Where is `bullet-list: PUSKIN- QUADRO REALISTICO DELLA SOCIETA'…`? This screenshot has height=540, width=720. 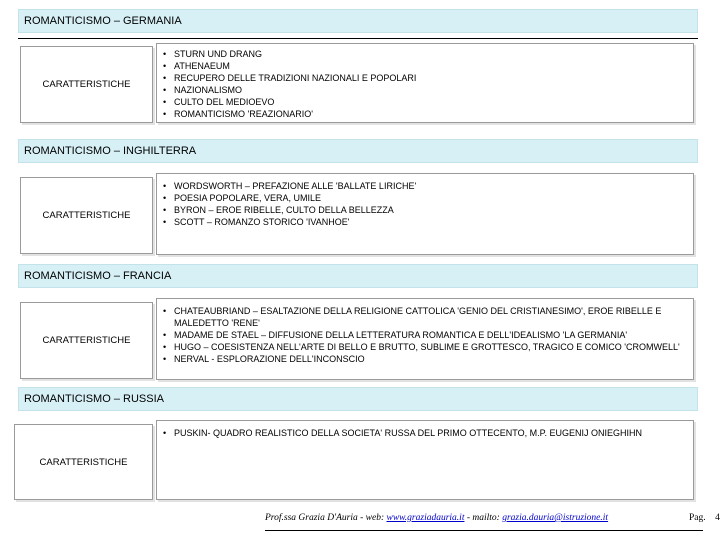 bullet-list: PUSKIN- QUADRO REALISTICO DELLA SOCIETA'… is located at coordinates (405, 433).